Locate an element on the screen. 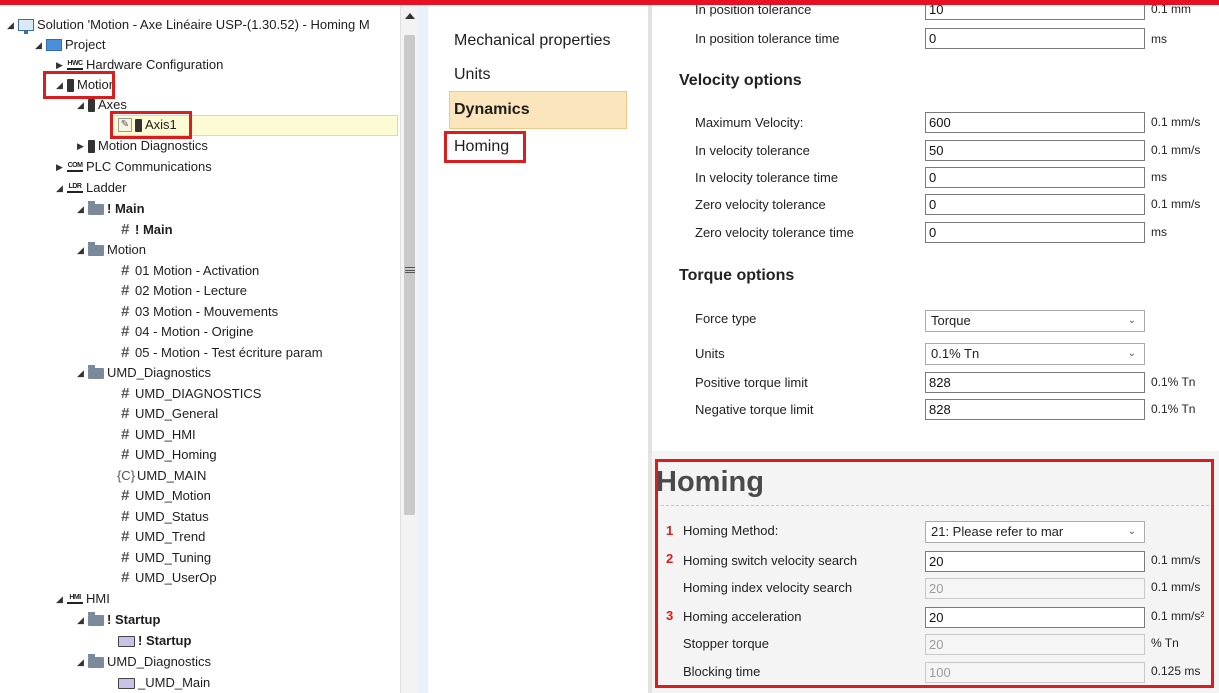  panel-splitter is located at coordinates (423, 349).